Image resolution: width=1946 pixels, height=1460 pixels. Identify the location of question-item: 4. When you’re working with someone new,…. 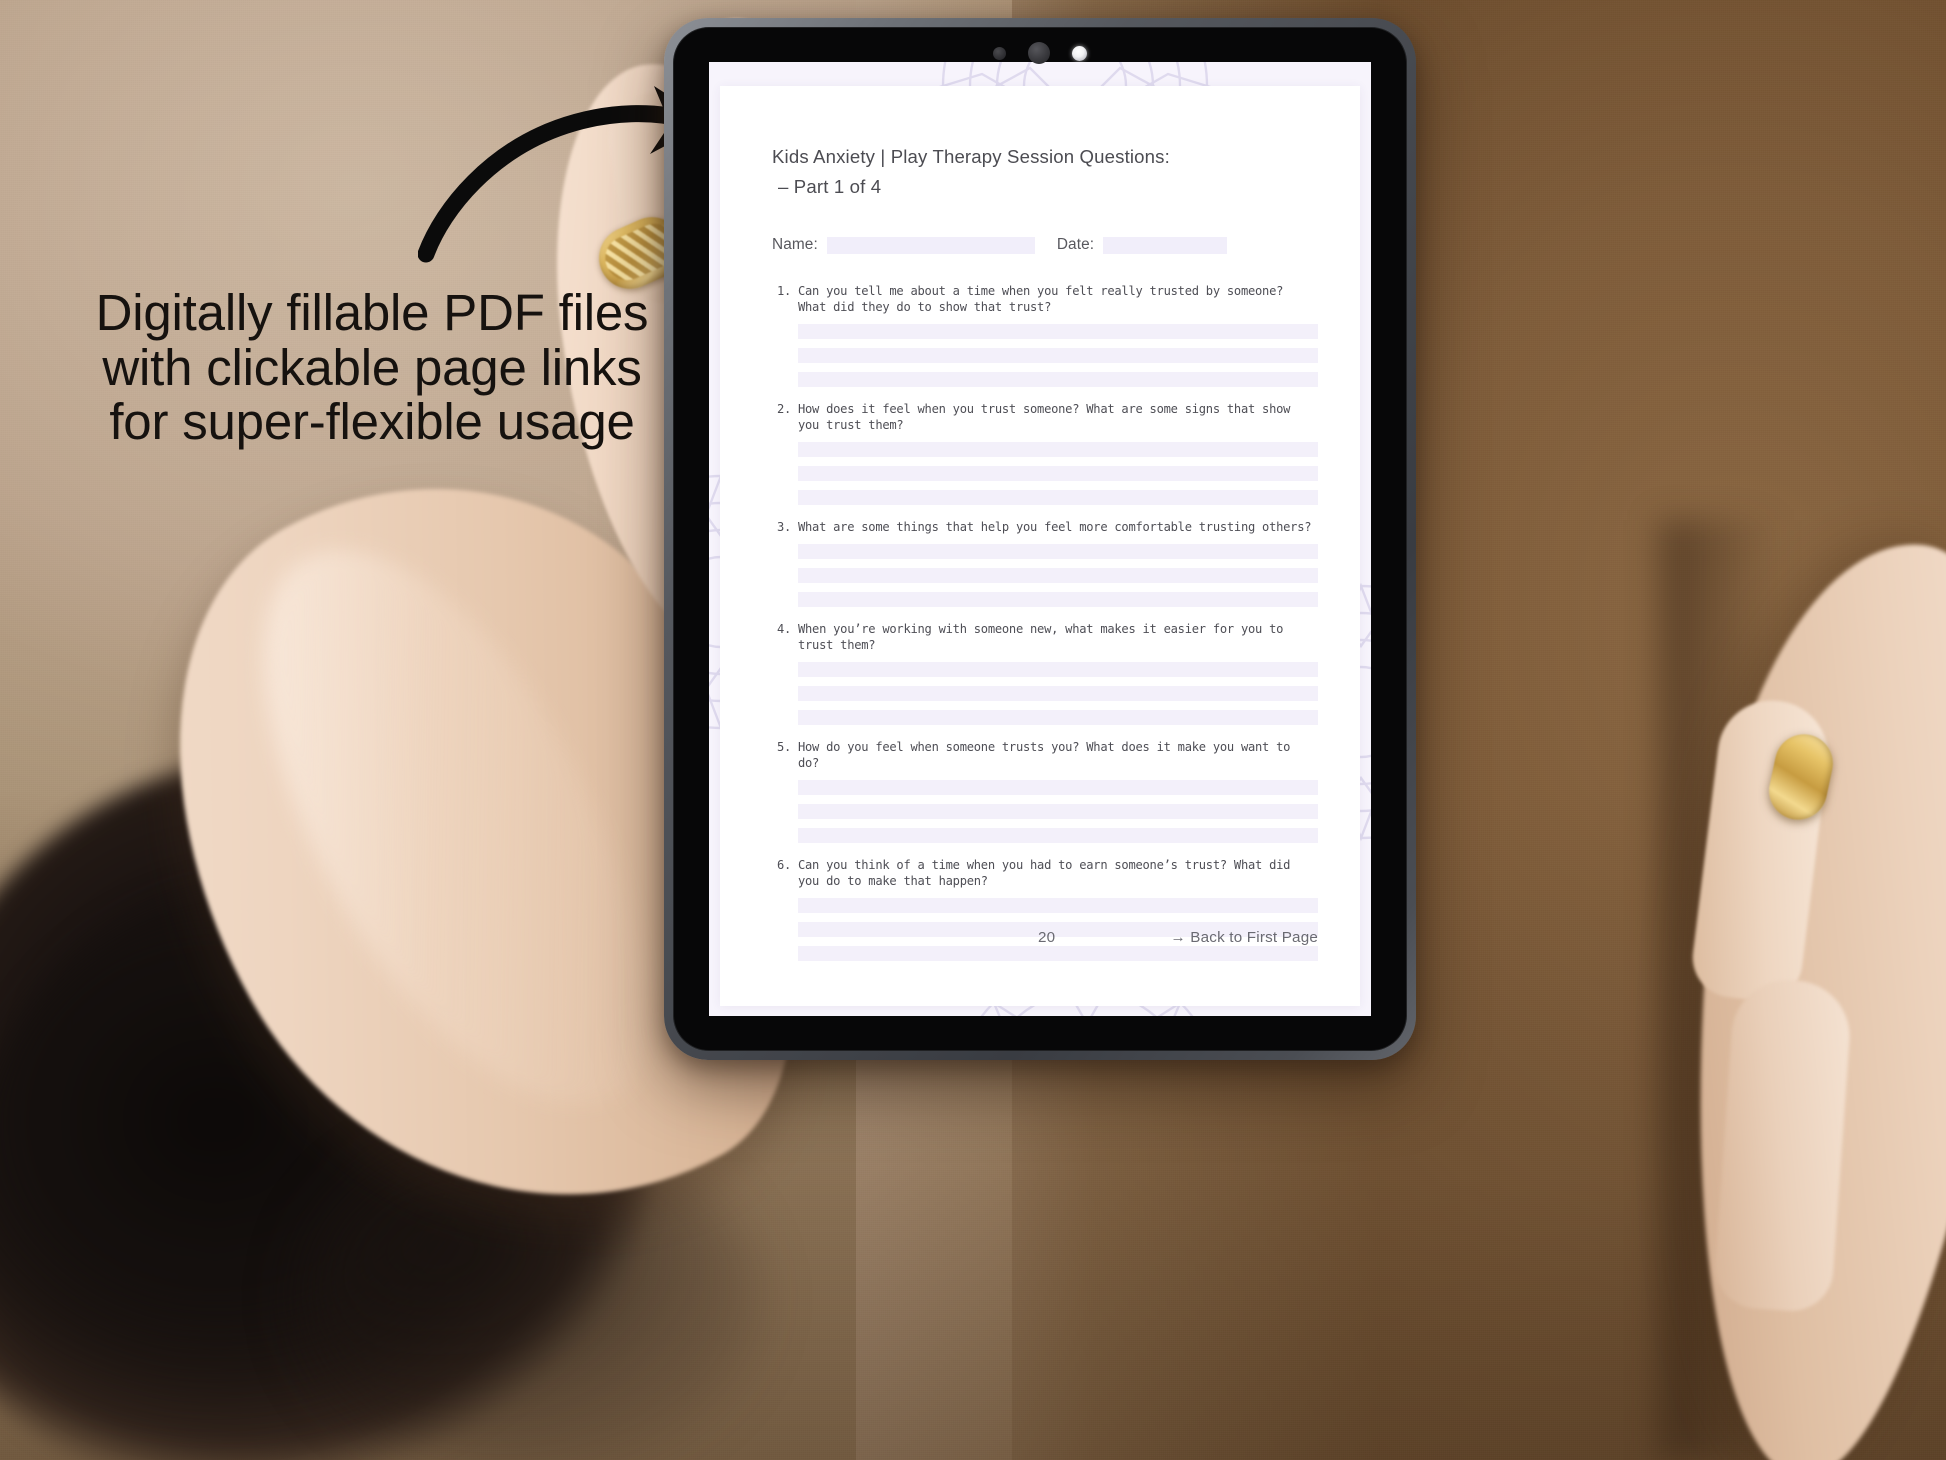
(1045, 673).